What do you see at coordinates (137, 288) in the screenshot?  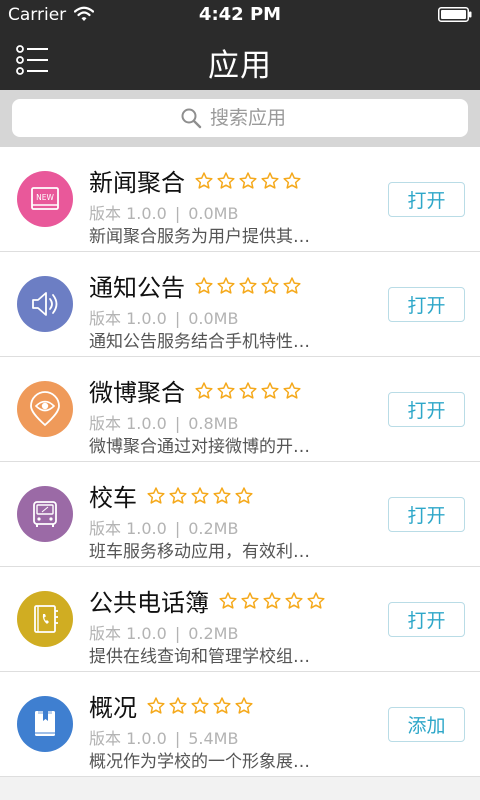 I see `app-name: 通知公告` at bounding box center [137, 288].